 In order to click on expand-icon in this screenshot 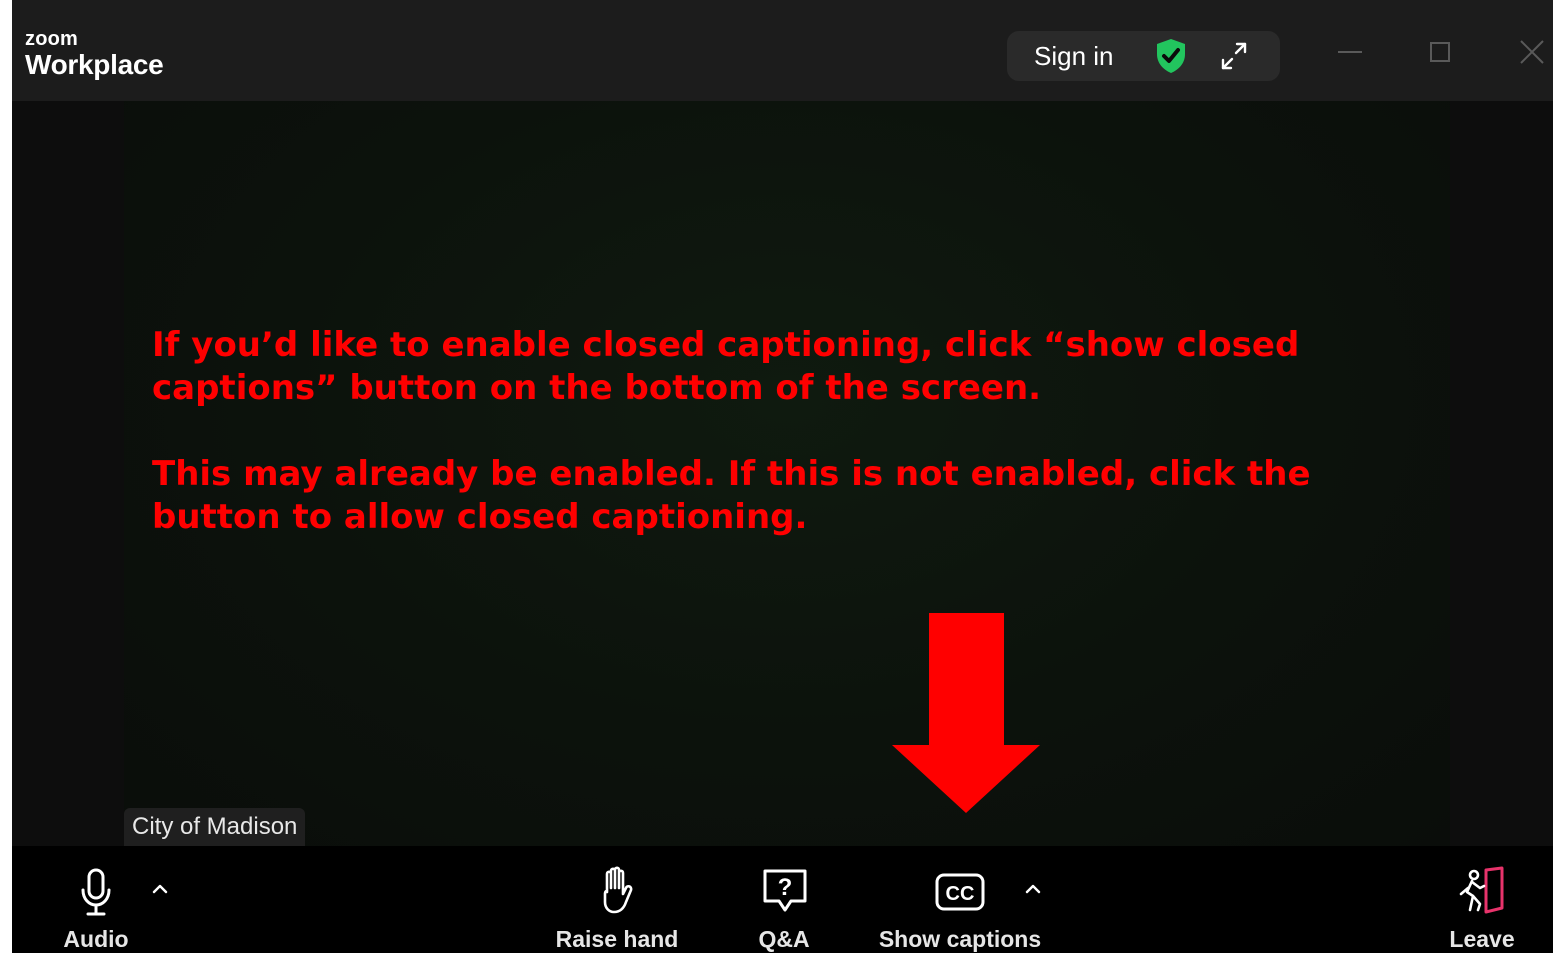, I will do `click(1234, 56)`.